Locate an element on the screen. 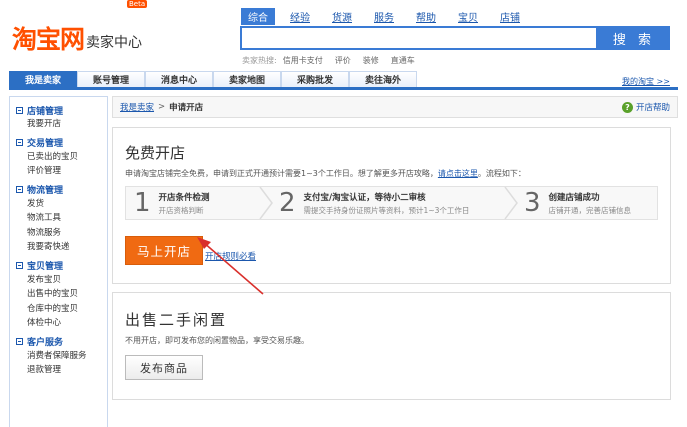  open-shop-title: 免费开店 is located at coordinates (155, 153).